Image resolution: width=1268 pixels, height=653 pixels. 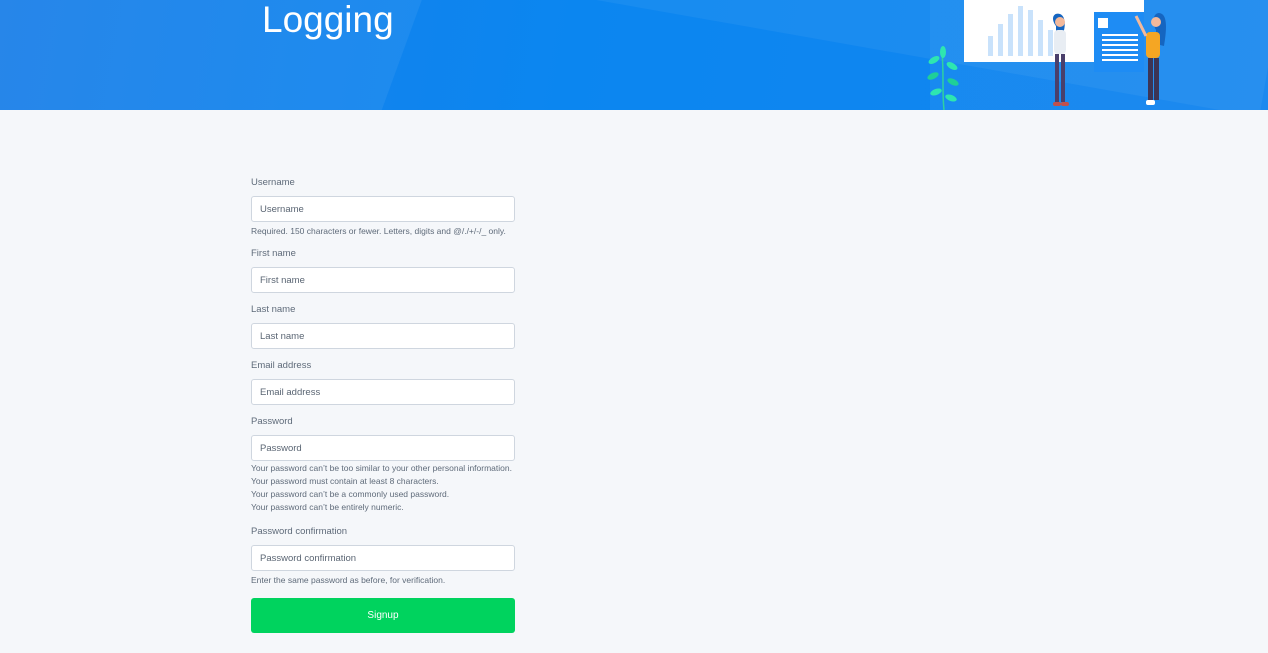 I want to click on analytics-illustration, so click(x=1046, y=55).